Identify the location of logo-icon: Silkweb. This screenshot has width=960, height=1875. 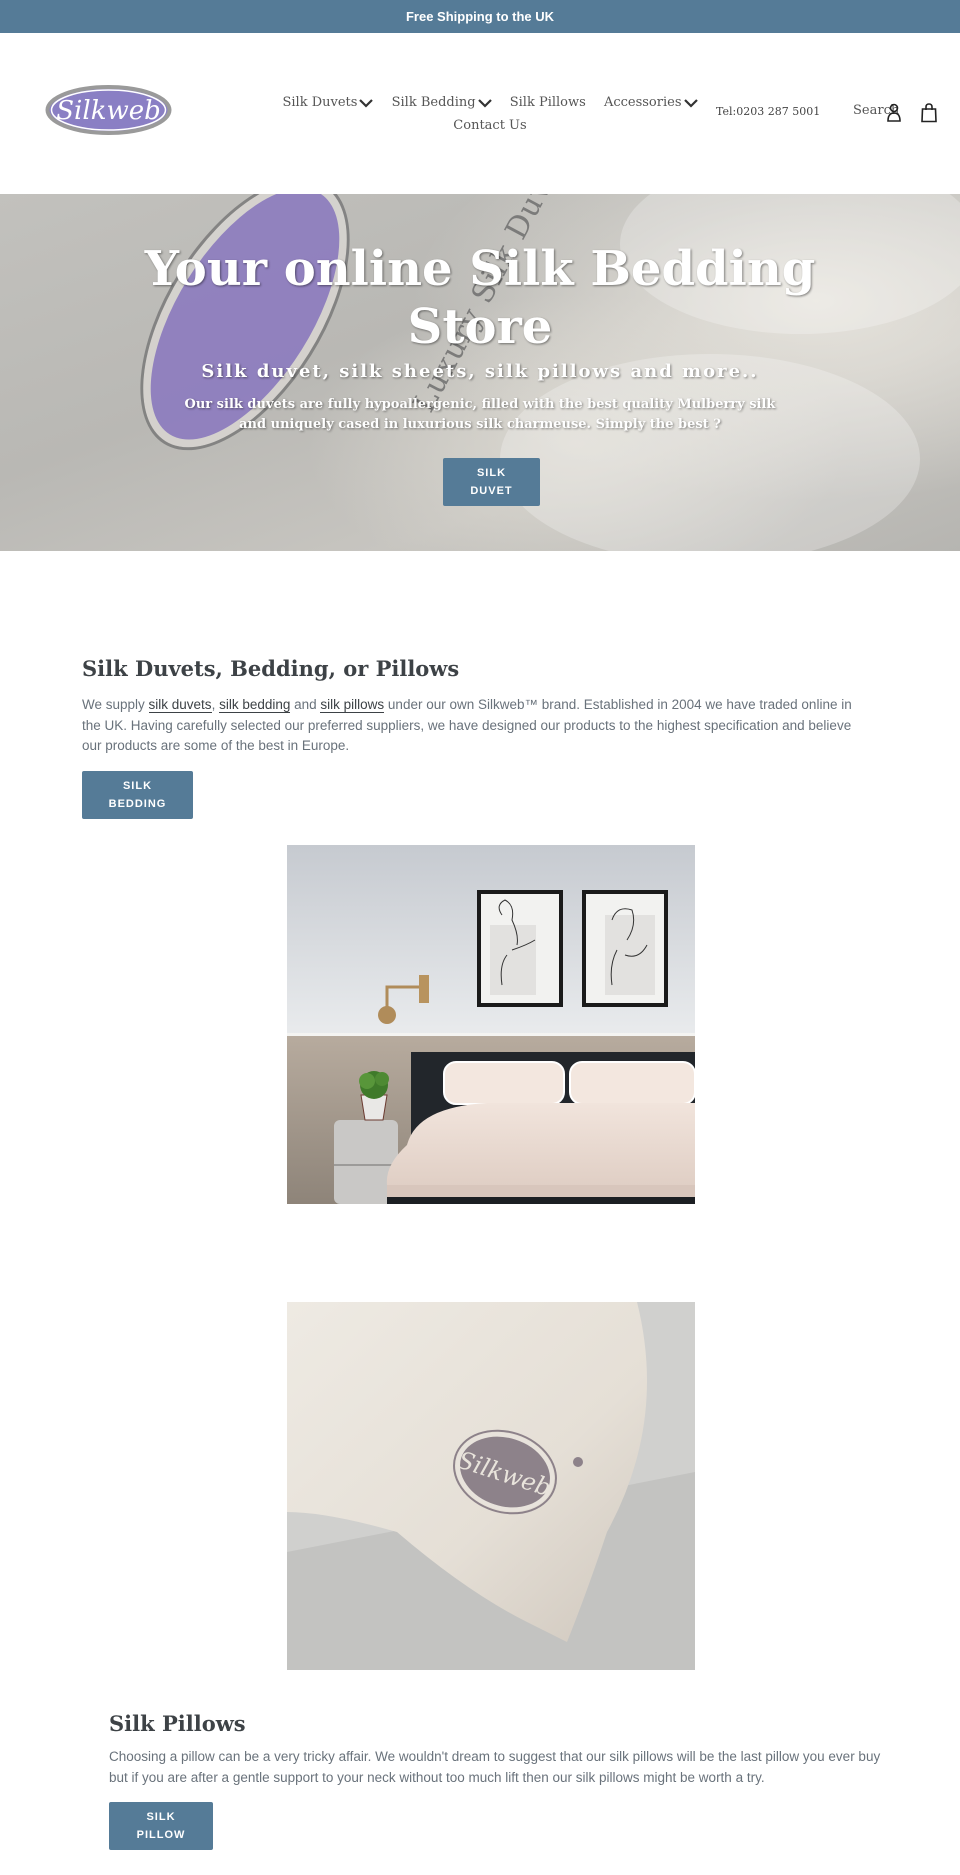
(108, 110).